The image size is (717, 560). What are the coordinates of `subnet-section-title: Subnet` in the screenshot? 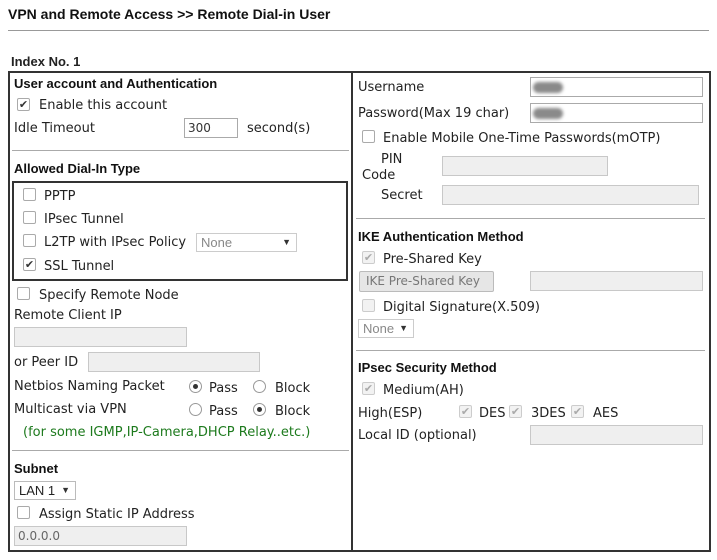 It's located at (36, 468).